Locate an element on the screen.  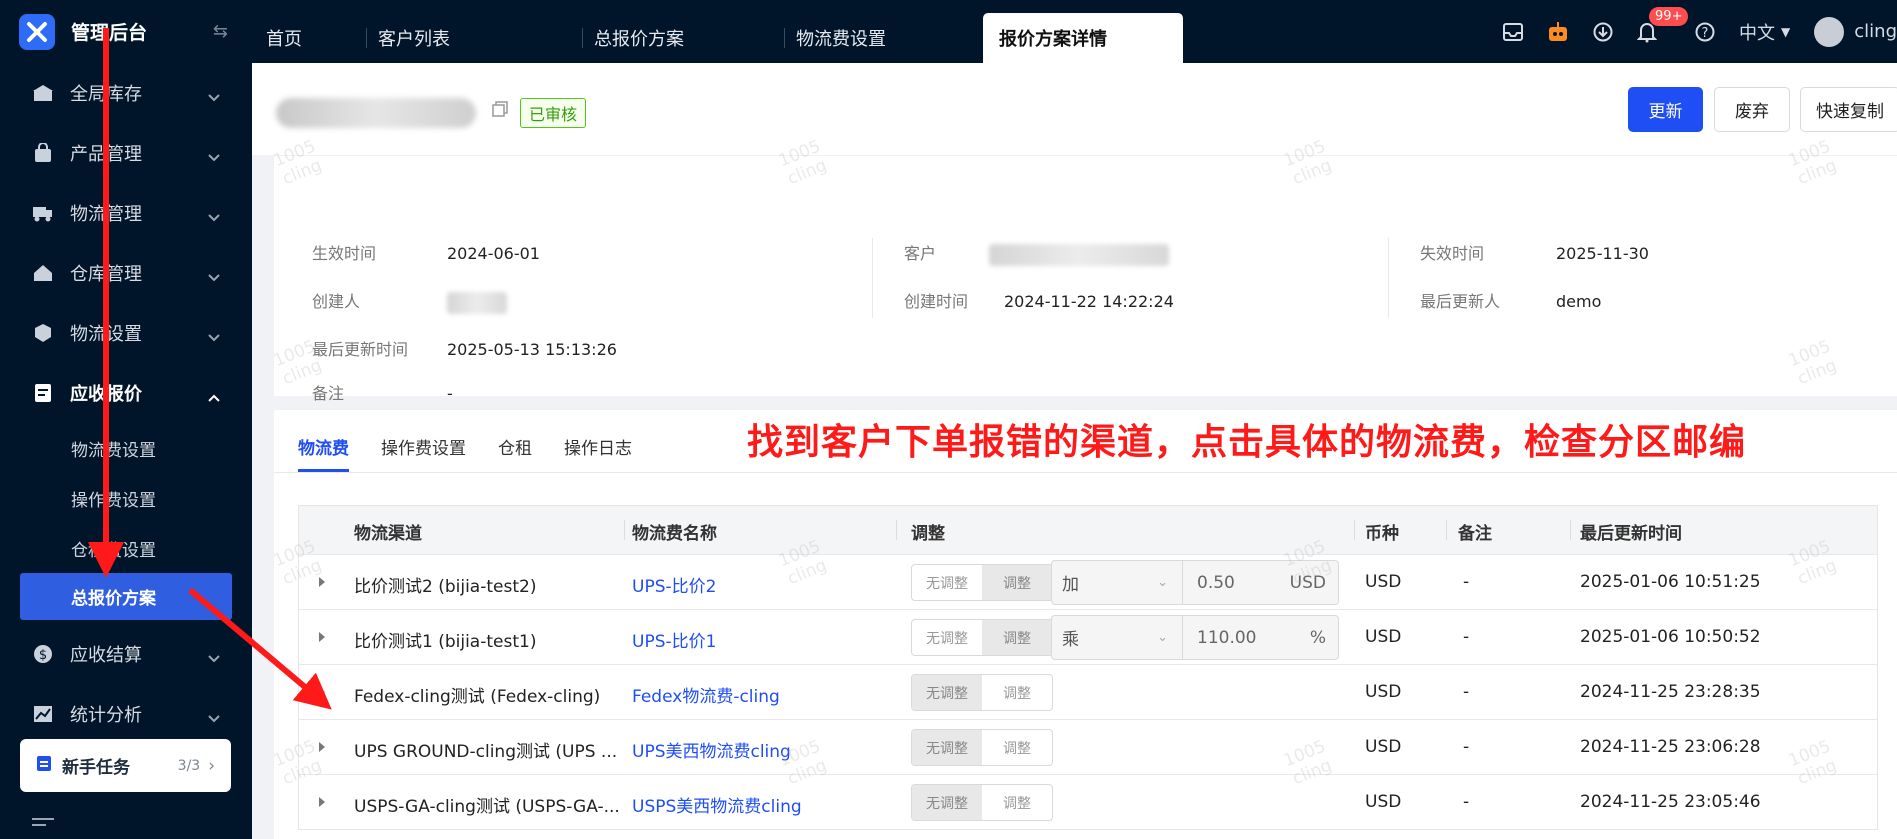
sidebar-item-products: 产品管理 is located at coordinates (126, 153).